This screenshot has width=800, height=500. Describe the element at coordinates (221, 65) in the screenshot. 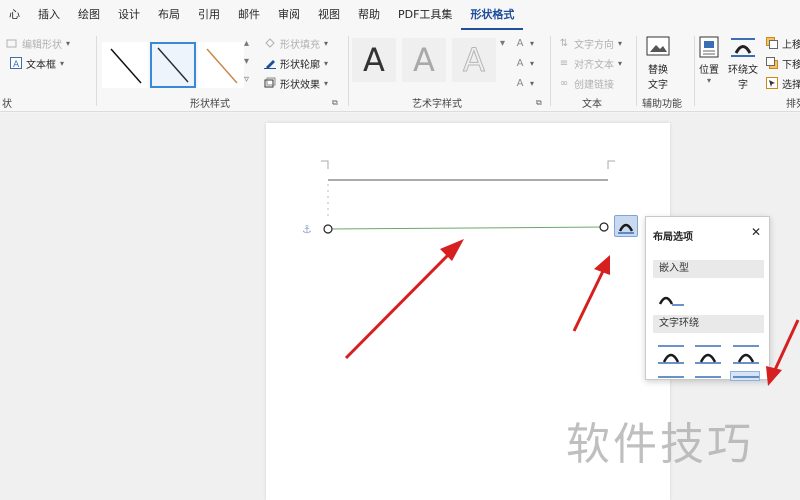

I see `line-style-orange` at that location.